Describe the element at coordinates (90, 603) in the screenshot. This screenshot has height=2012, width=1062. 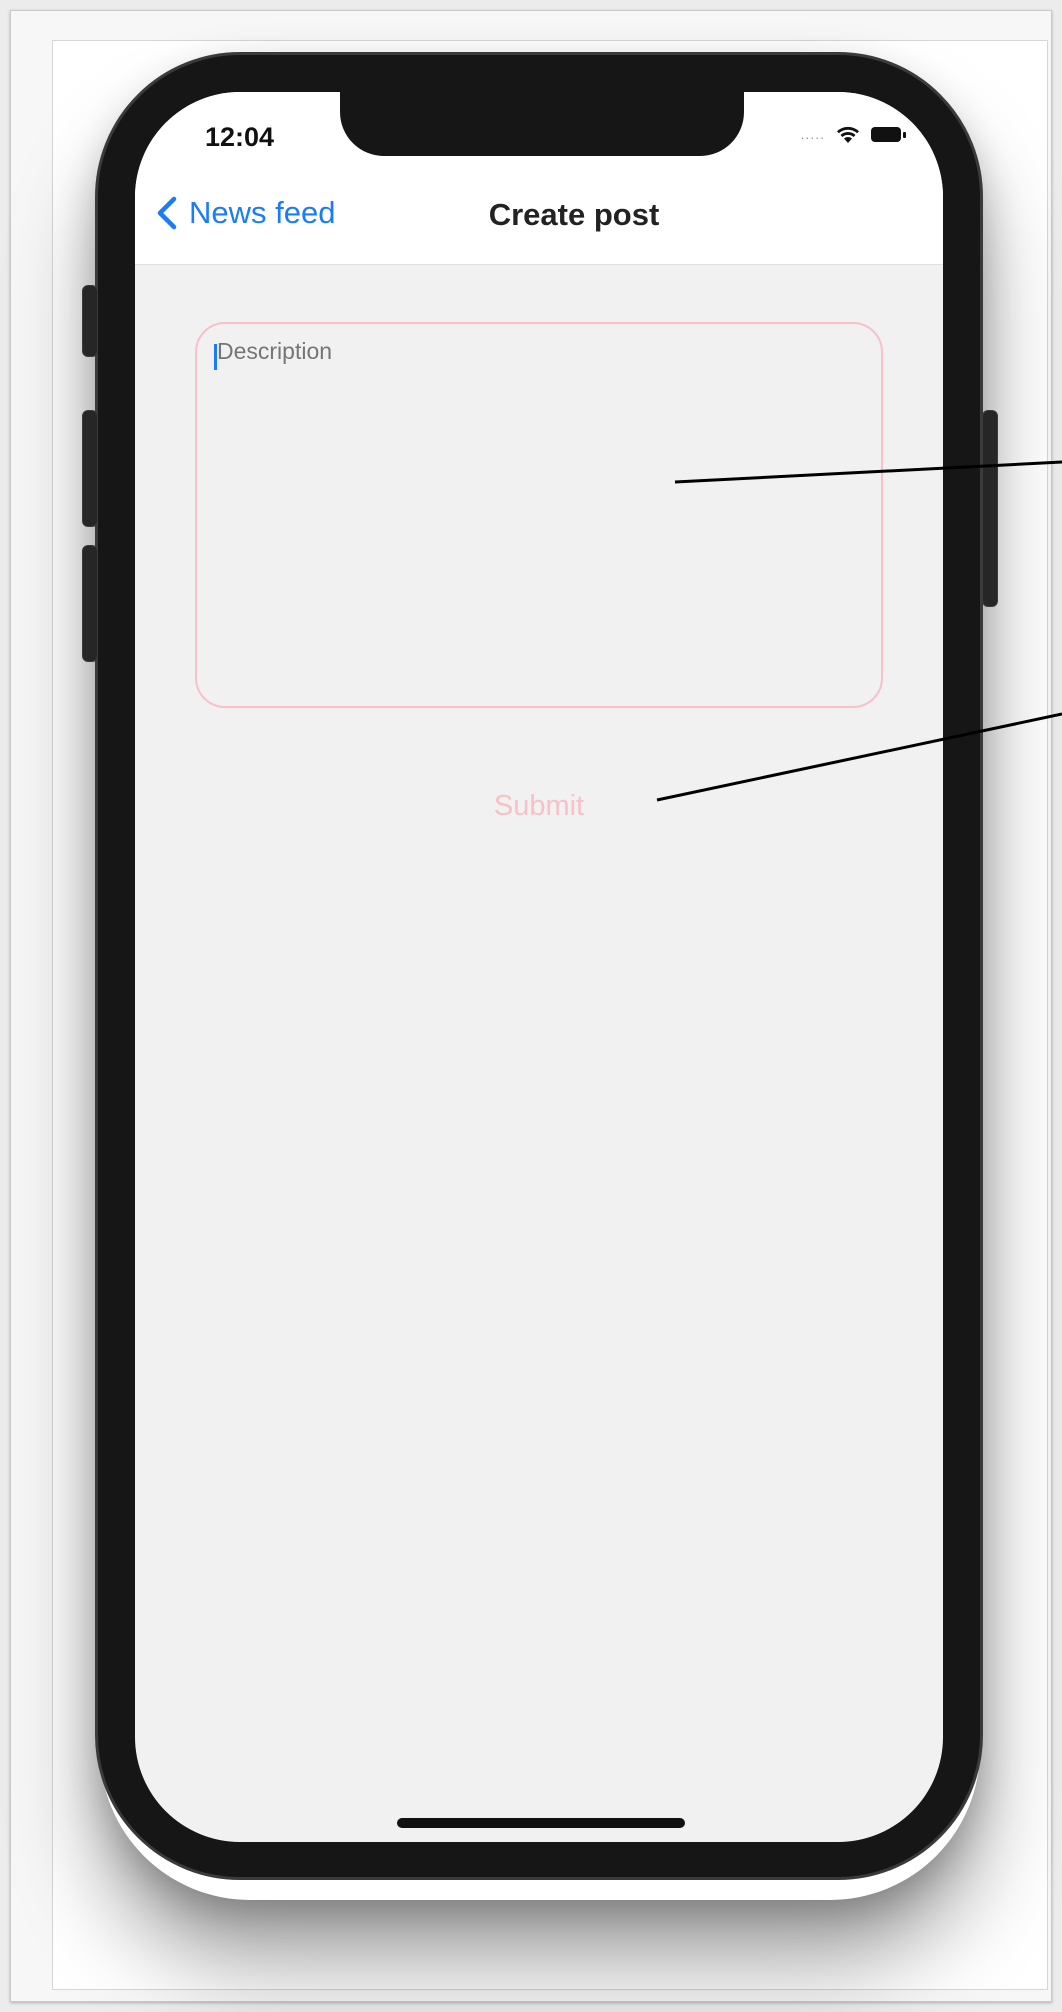
I see `volume-down-button` at that location.